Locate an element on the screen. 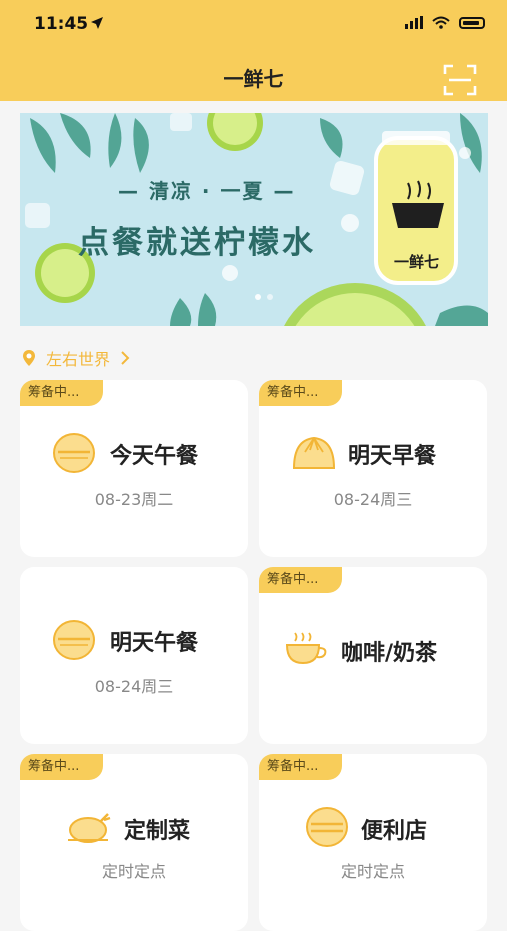  card-coffee-milk-tea: 筹备中... 咖啡/奶茶 is located at coordinates (373, 655).